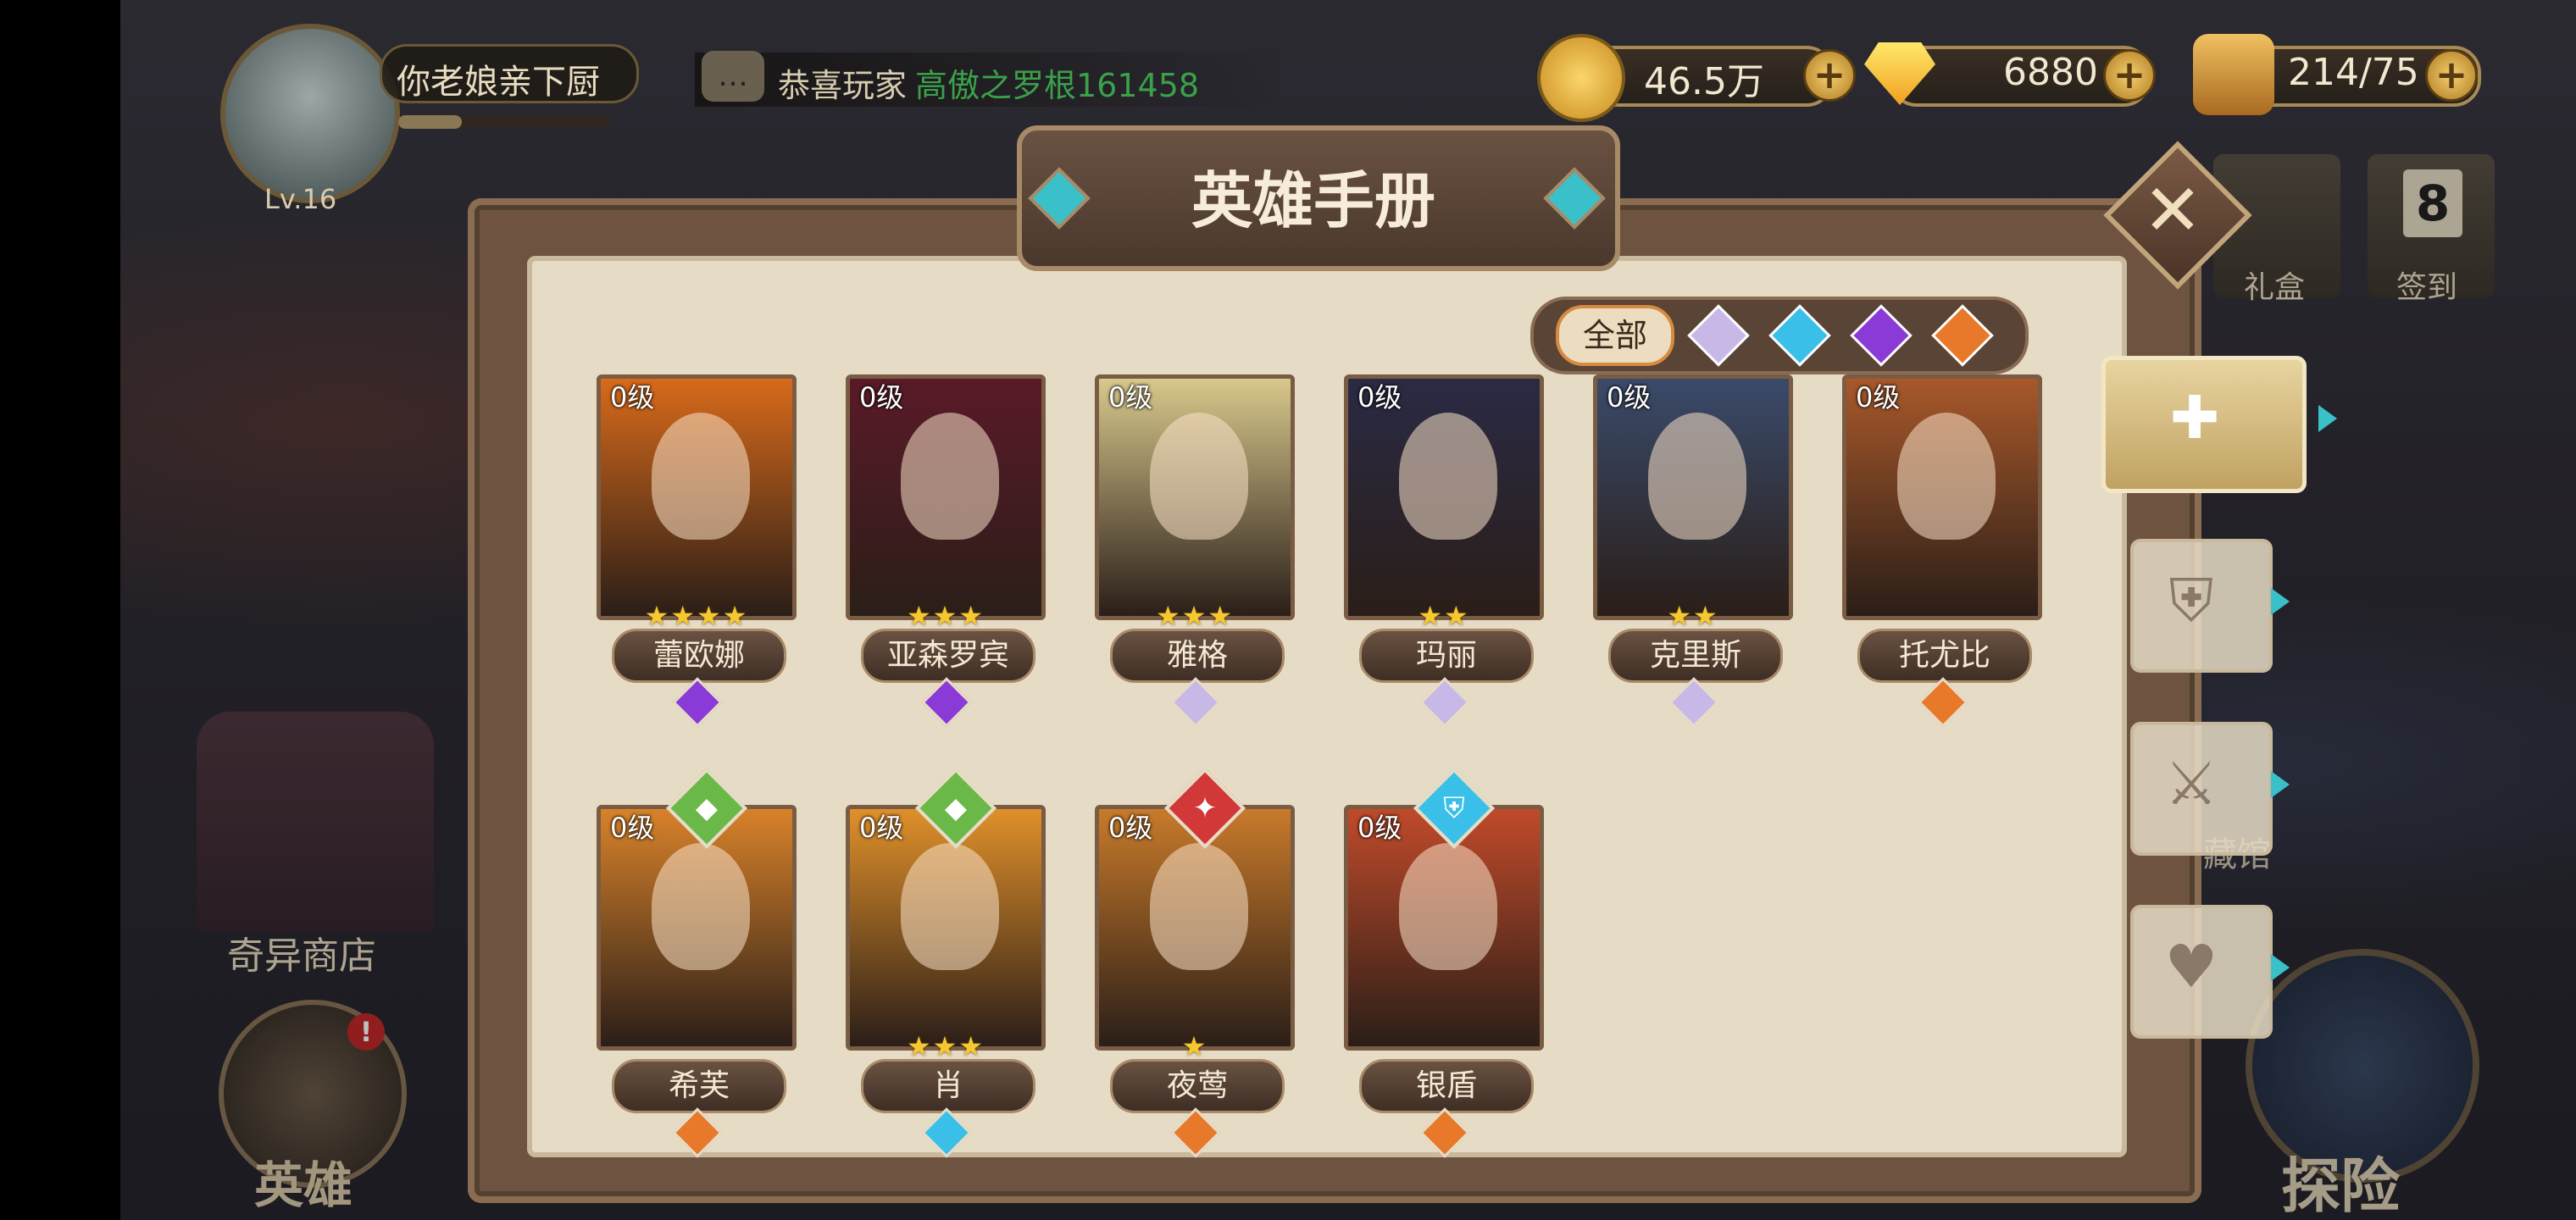  What do you see at coordinates (696, 616) in the screenshot?
I see `hero-stars: ★★★★` at bounding box center [696, 616].